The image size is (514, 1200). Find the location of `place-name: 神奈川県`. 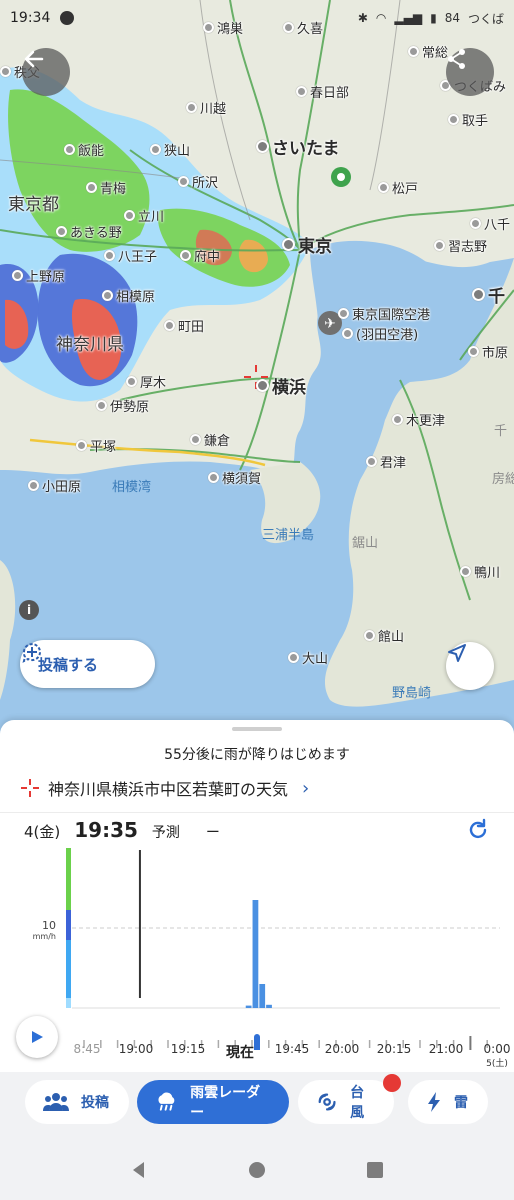

place-name: 神奈川県 is located at coordinates (90, 345).